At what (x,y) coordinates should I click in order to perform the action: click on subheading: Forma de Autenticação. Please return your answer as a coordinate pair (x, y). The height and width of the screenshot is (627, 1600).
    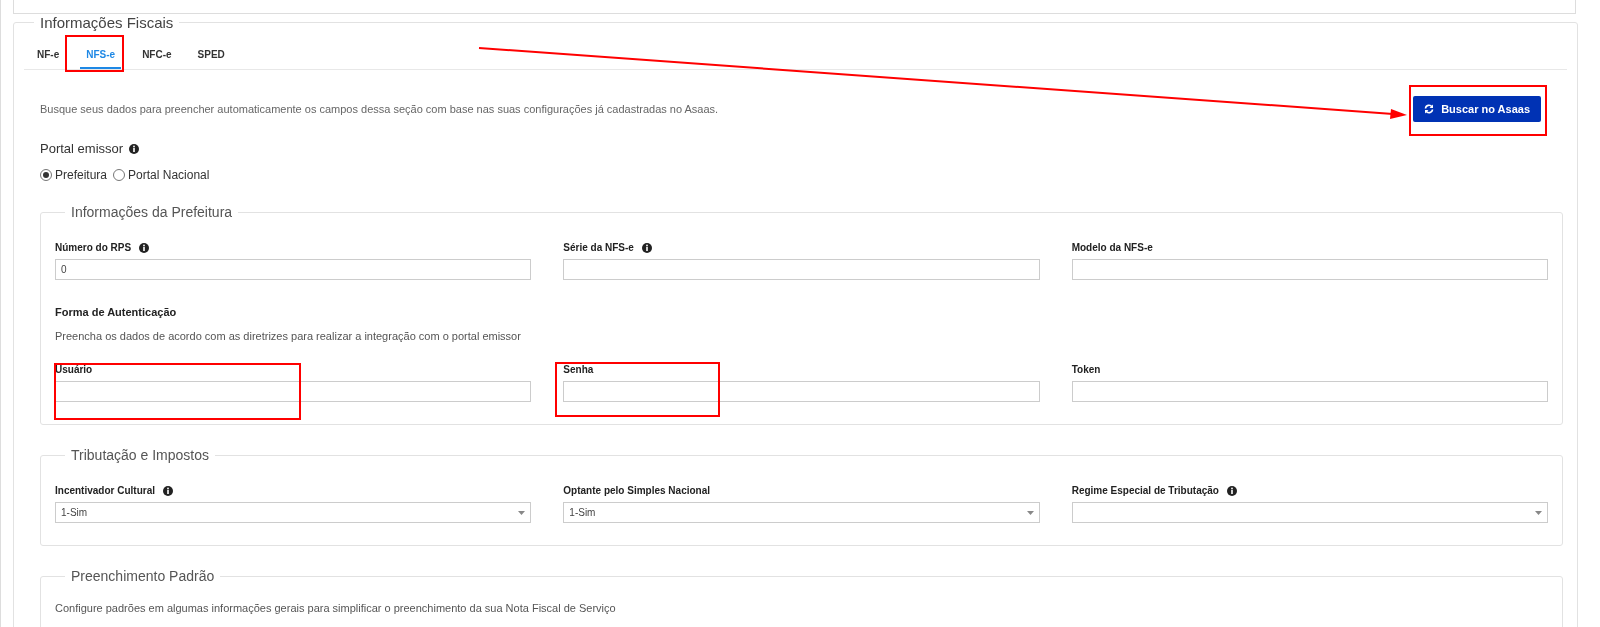
    Looking at the image, I should click on (116, 312).